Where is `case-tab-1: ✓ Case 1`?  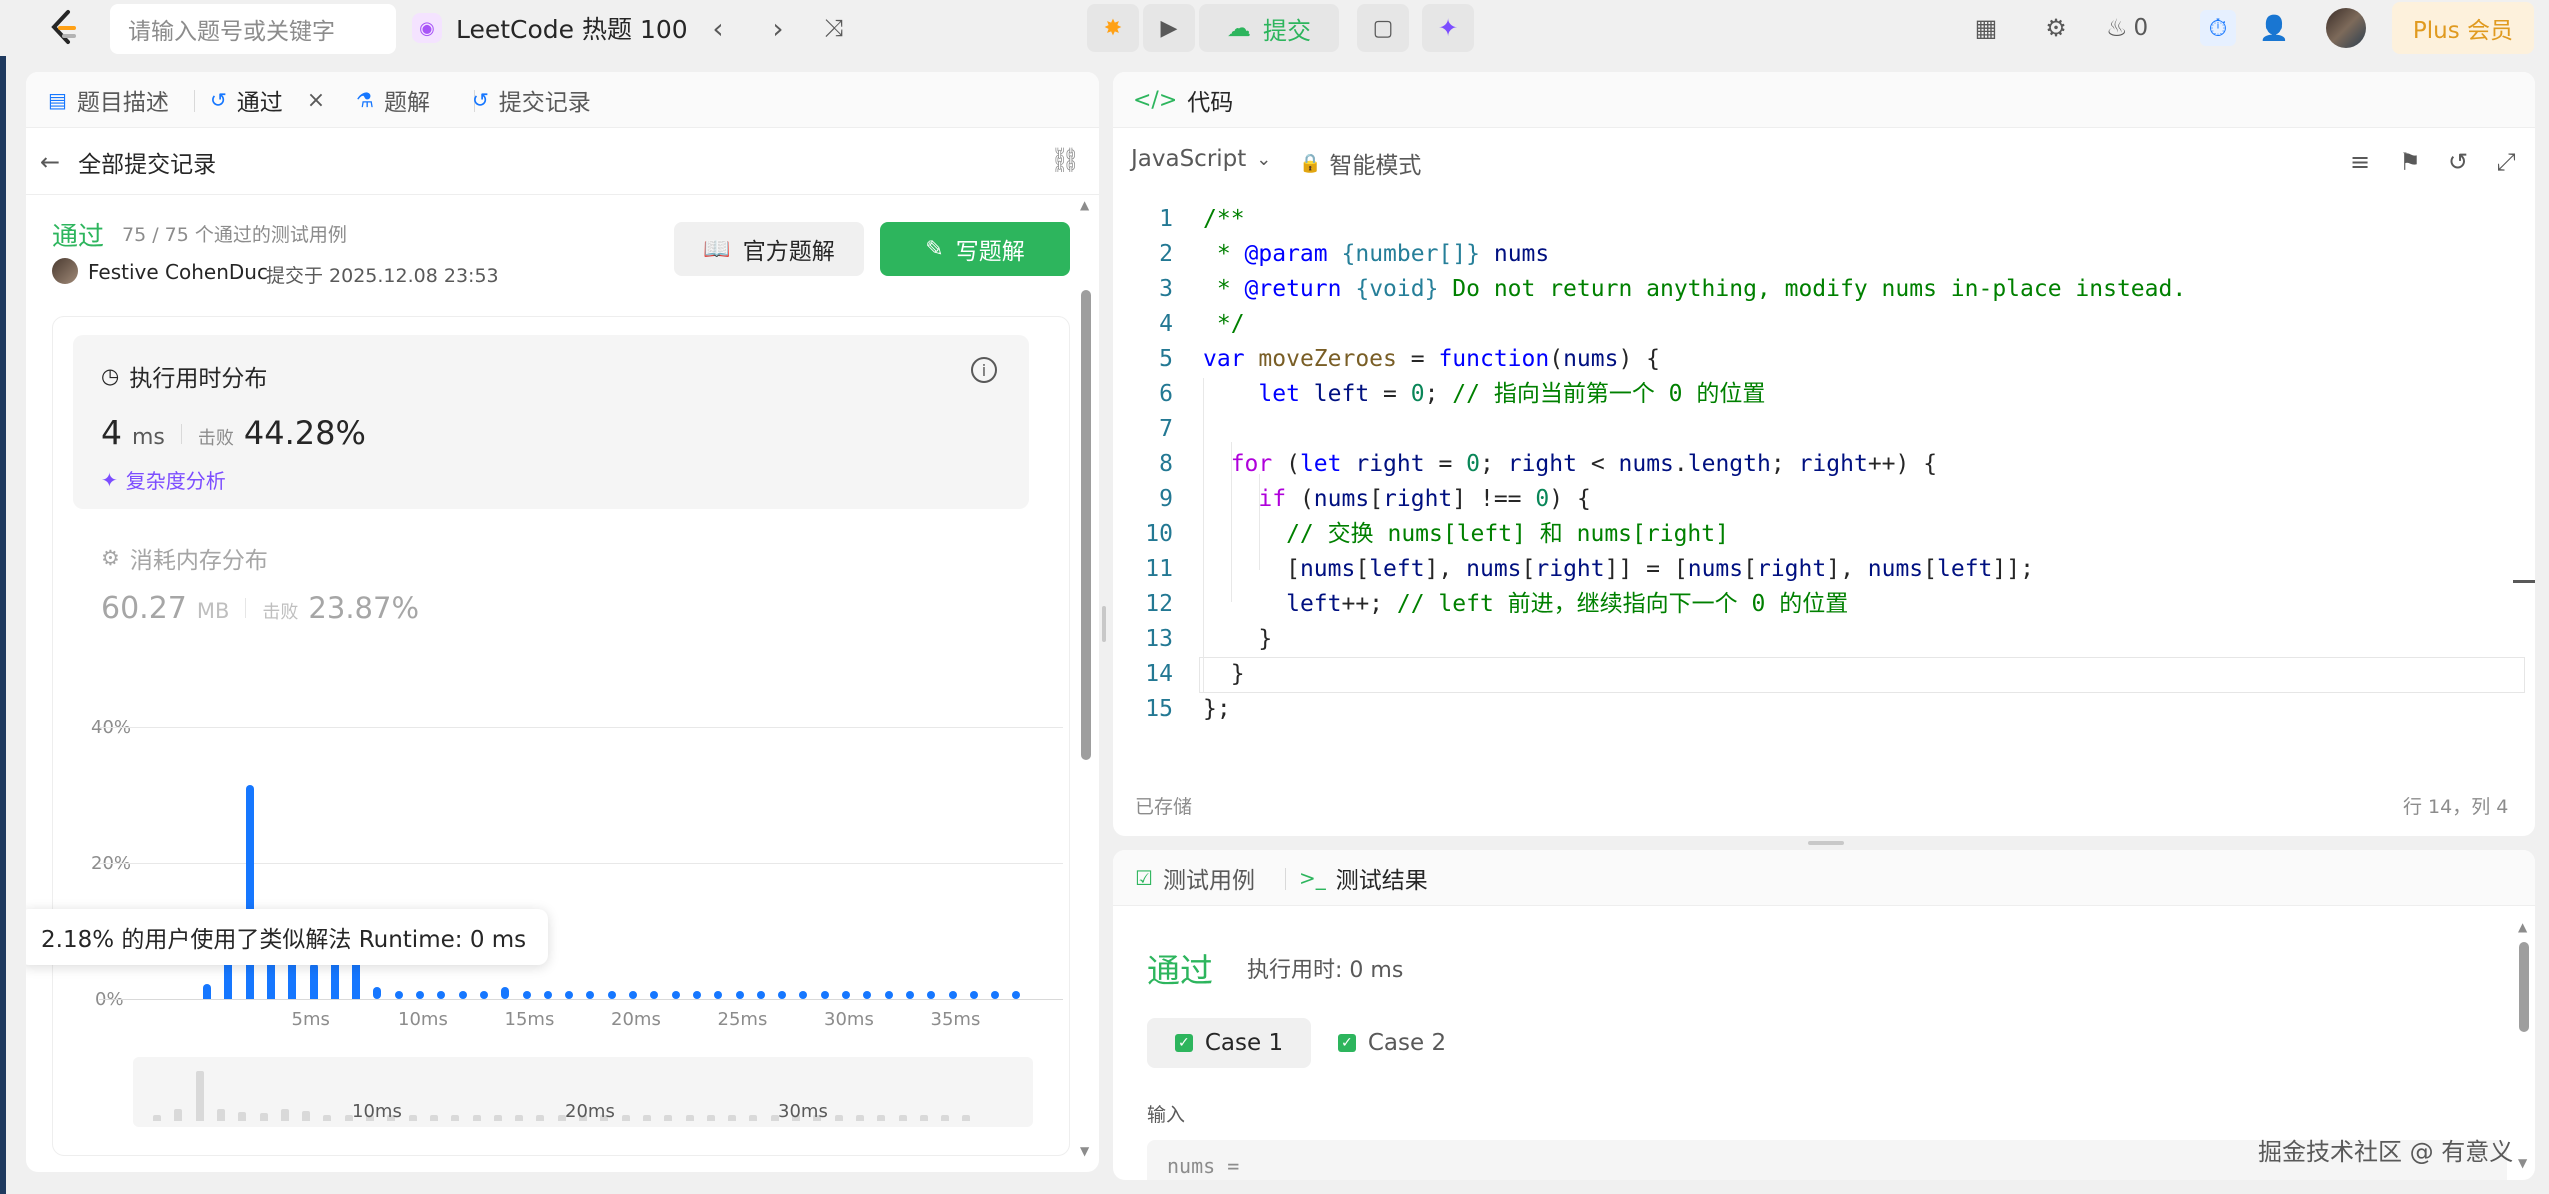 case-tab-1: ✓ Case 1 is located at coordinates (1229, 1043).